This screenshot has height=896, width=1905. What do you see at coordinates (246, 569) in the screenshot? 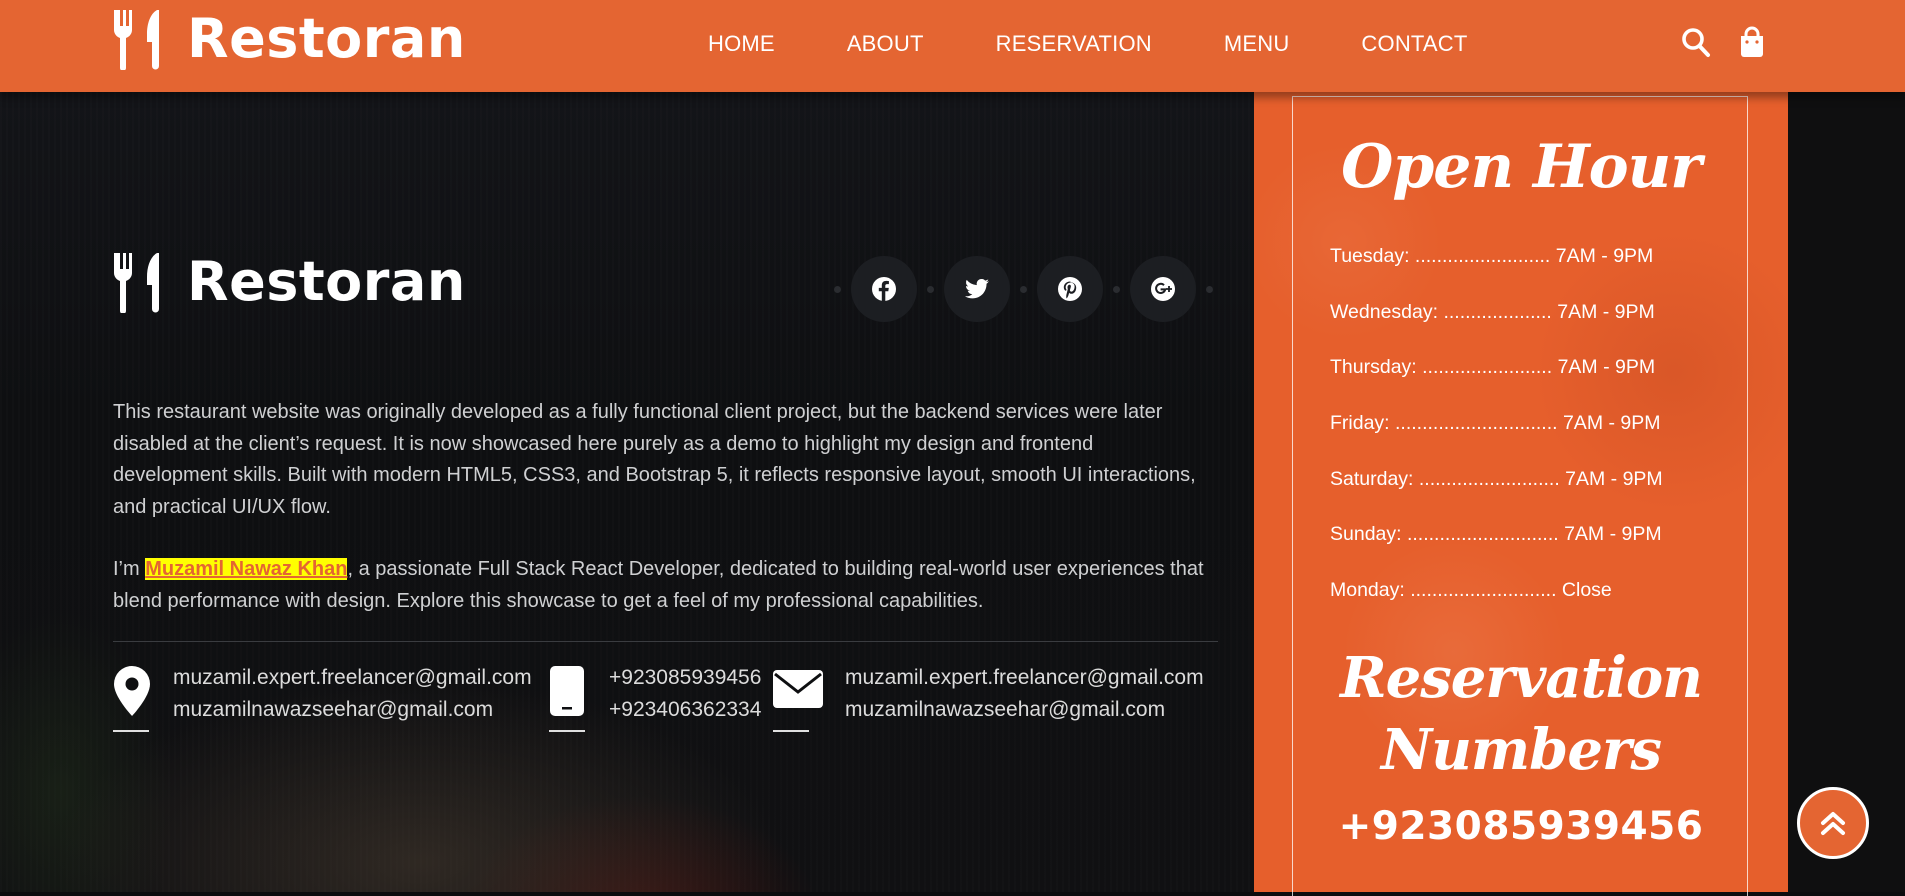
I see `author-link: Muzamil Nawaz Khan` at bounding box center [246, 569].